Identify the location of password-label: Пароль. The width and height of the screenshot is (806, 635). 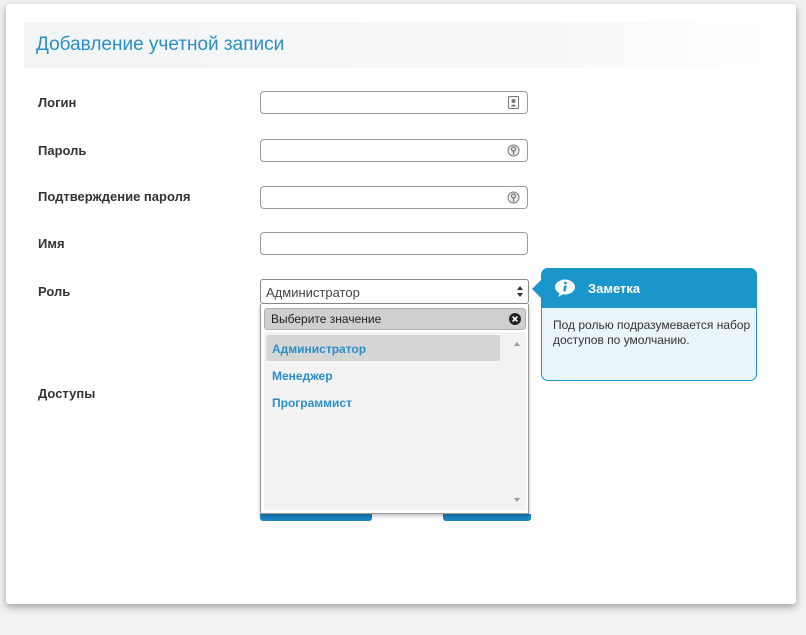
(62, 150).